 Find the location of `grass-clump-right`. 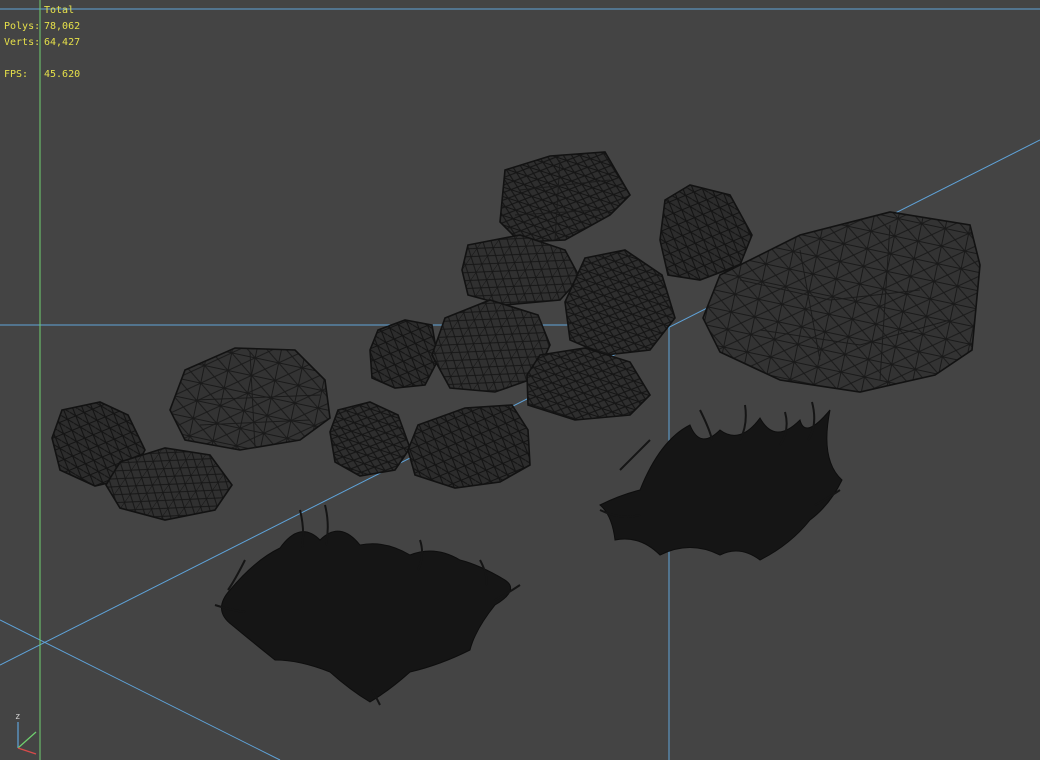

grass-clump-right is located at coordinates (721, 481).